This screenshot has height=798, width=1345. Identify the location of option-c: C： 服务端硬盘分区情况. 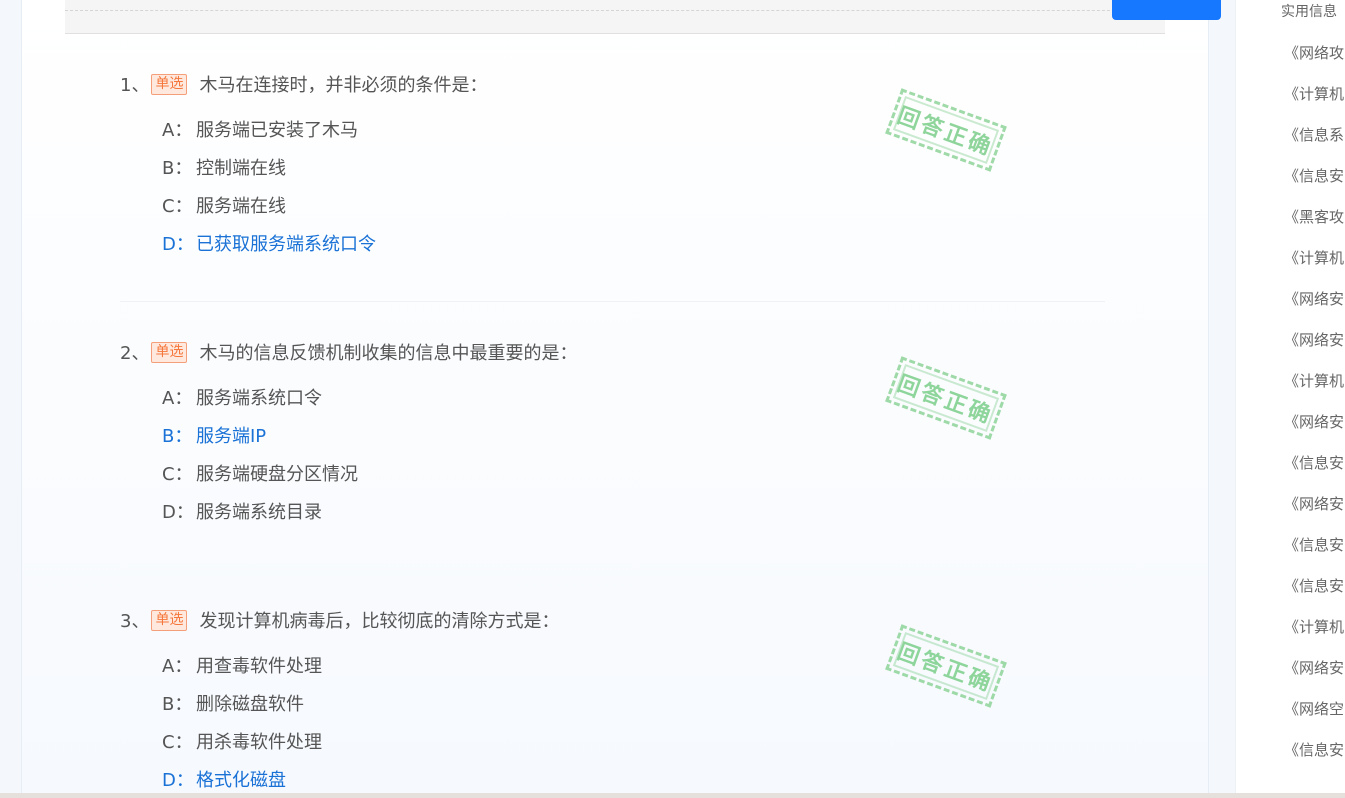
(633, 481).